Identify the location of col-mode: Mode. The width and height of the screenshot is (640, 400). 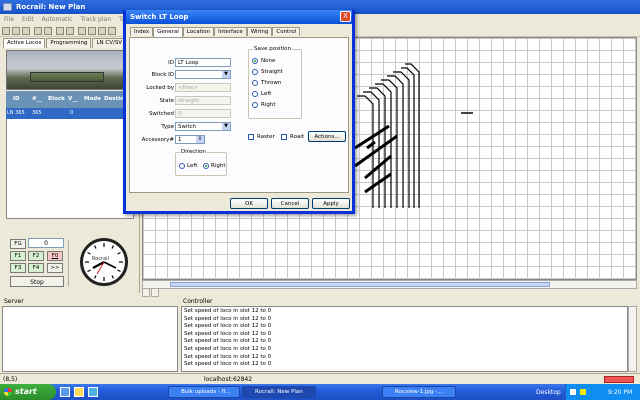
(92, 99).